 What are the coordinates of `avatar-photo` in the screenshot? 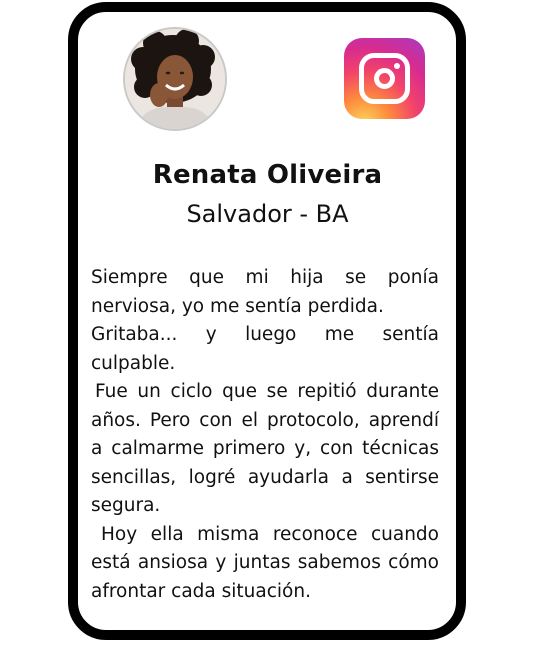 It's located at (175, 79).